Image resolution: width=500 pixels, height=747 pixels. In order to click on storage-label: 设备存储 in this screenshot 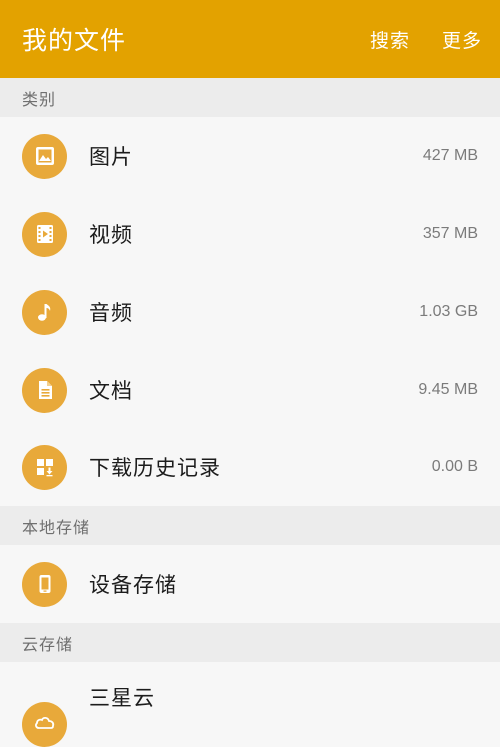, I will do `click(133, 585)`.